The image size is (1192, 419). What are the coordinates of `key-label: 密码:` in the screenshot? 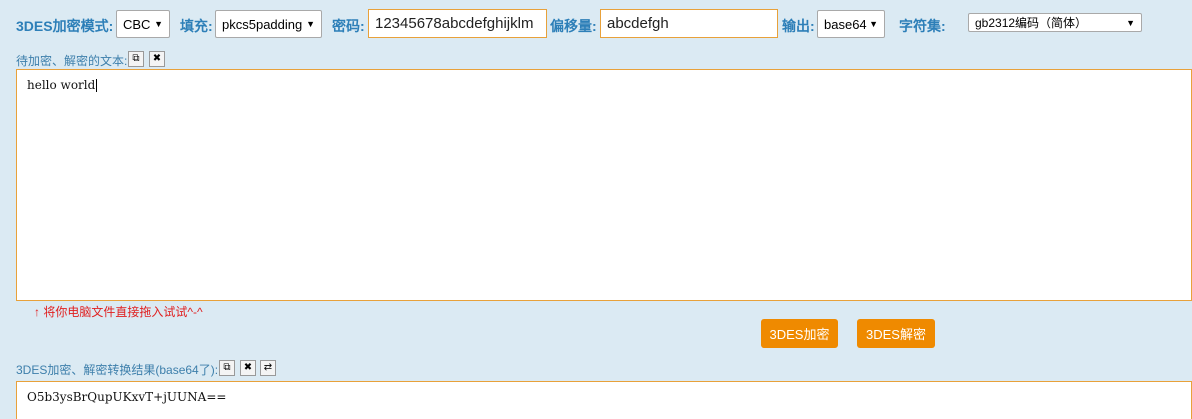 It's located at (348, 26).